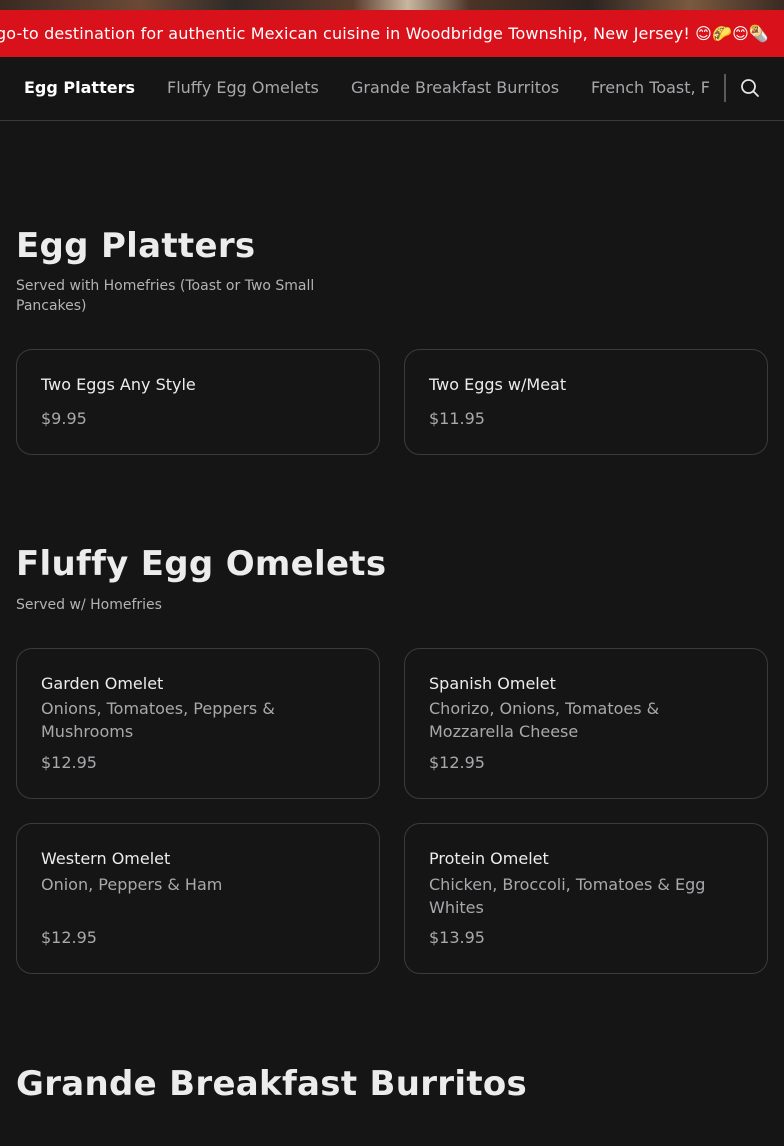  I want to click on menu-item-description: Onion, Peppers & Ham, so click(132, 884).